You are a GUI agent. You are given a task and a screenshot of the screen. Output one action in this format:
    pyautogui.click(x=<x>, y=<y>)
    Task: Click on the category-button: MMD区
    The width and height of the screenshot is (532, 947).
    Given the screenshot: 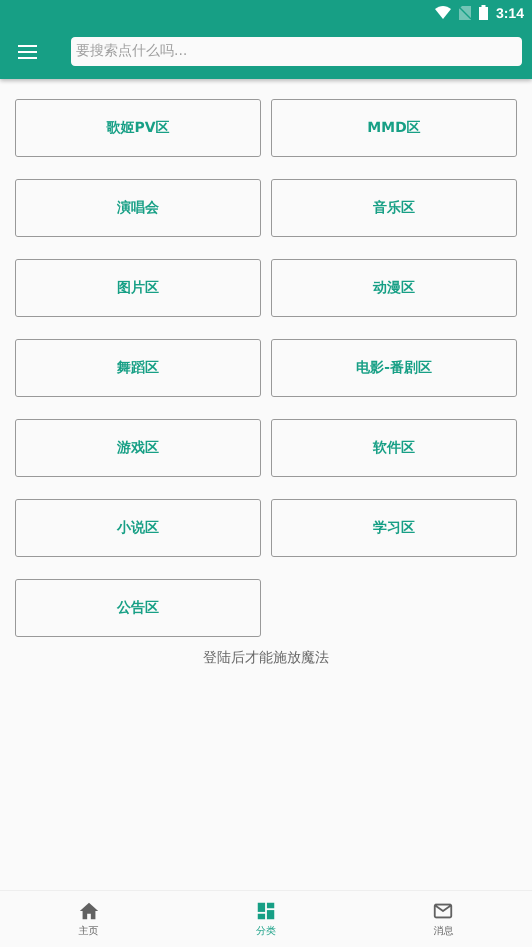 What is the action you would take?
    pyautogui.click(x=394, y=128)
    